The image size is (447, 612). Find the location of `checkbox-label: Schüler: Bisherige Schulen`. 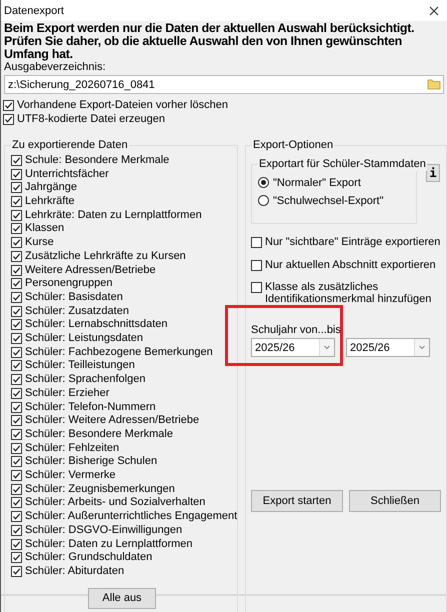

checkbox-label: Schüler: Bisherige Schulen is located at coordinates (91, 462).